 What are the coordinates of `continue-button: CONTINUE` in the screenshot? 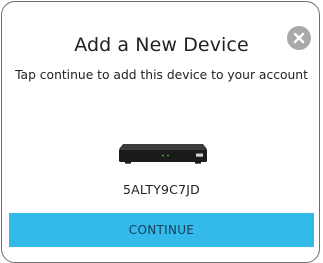 It's located at (161, 230).